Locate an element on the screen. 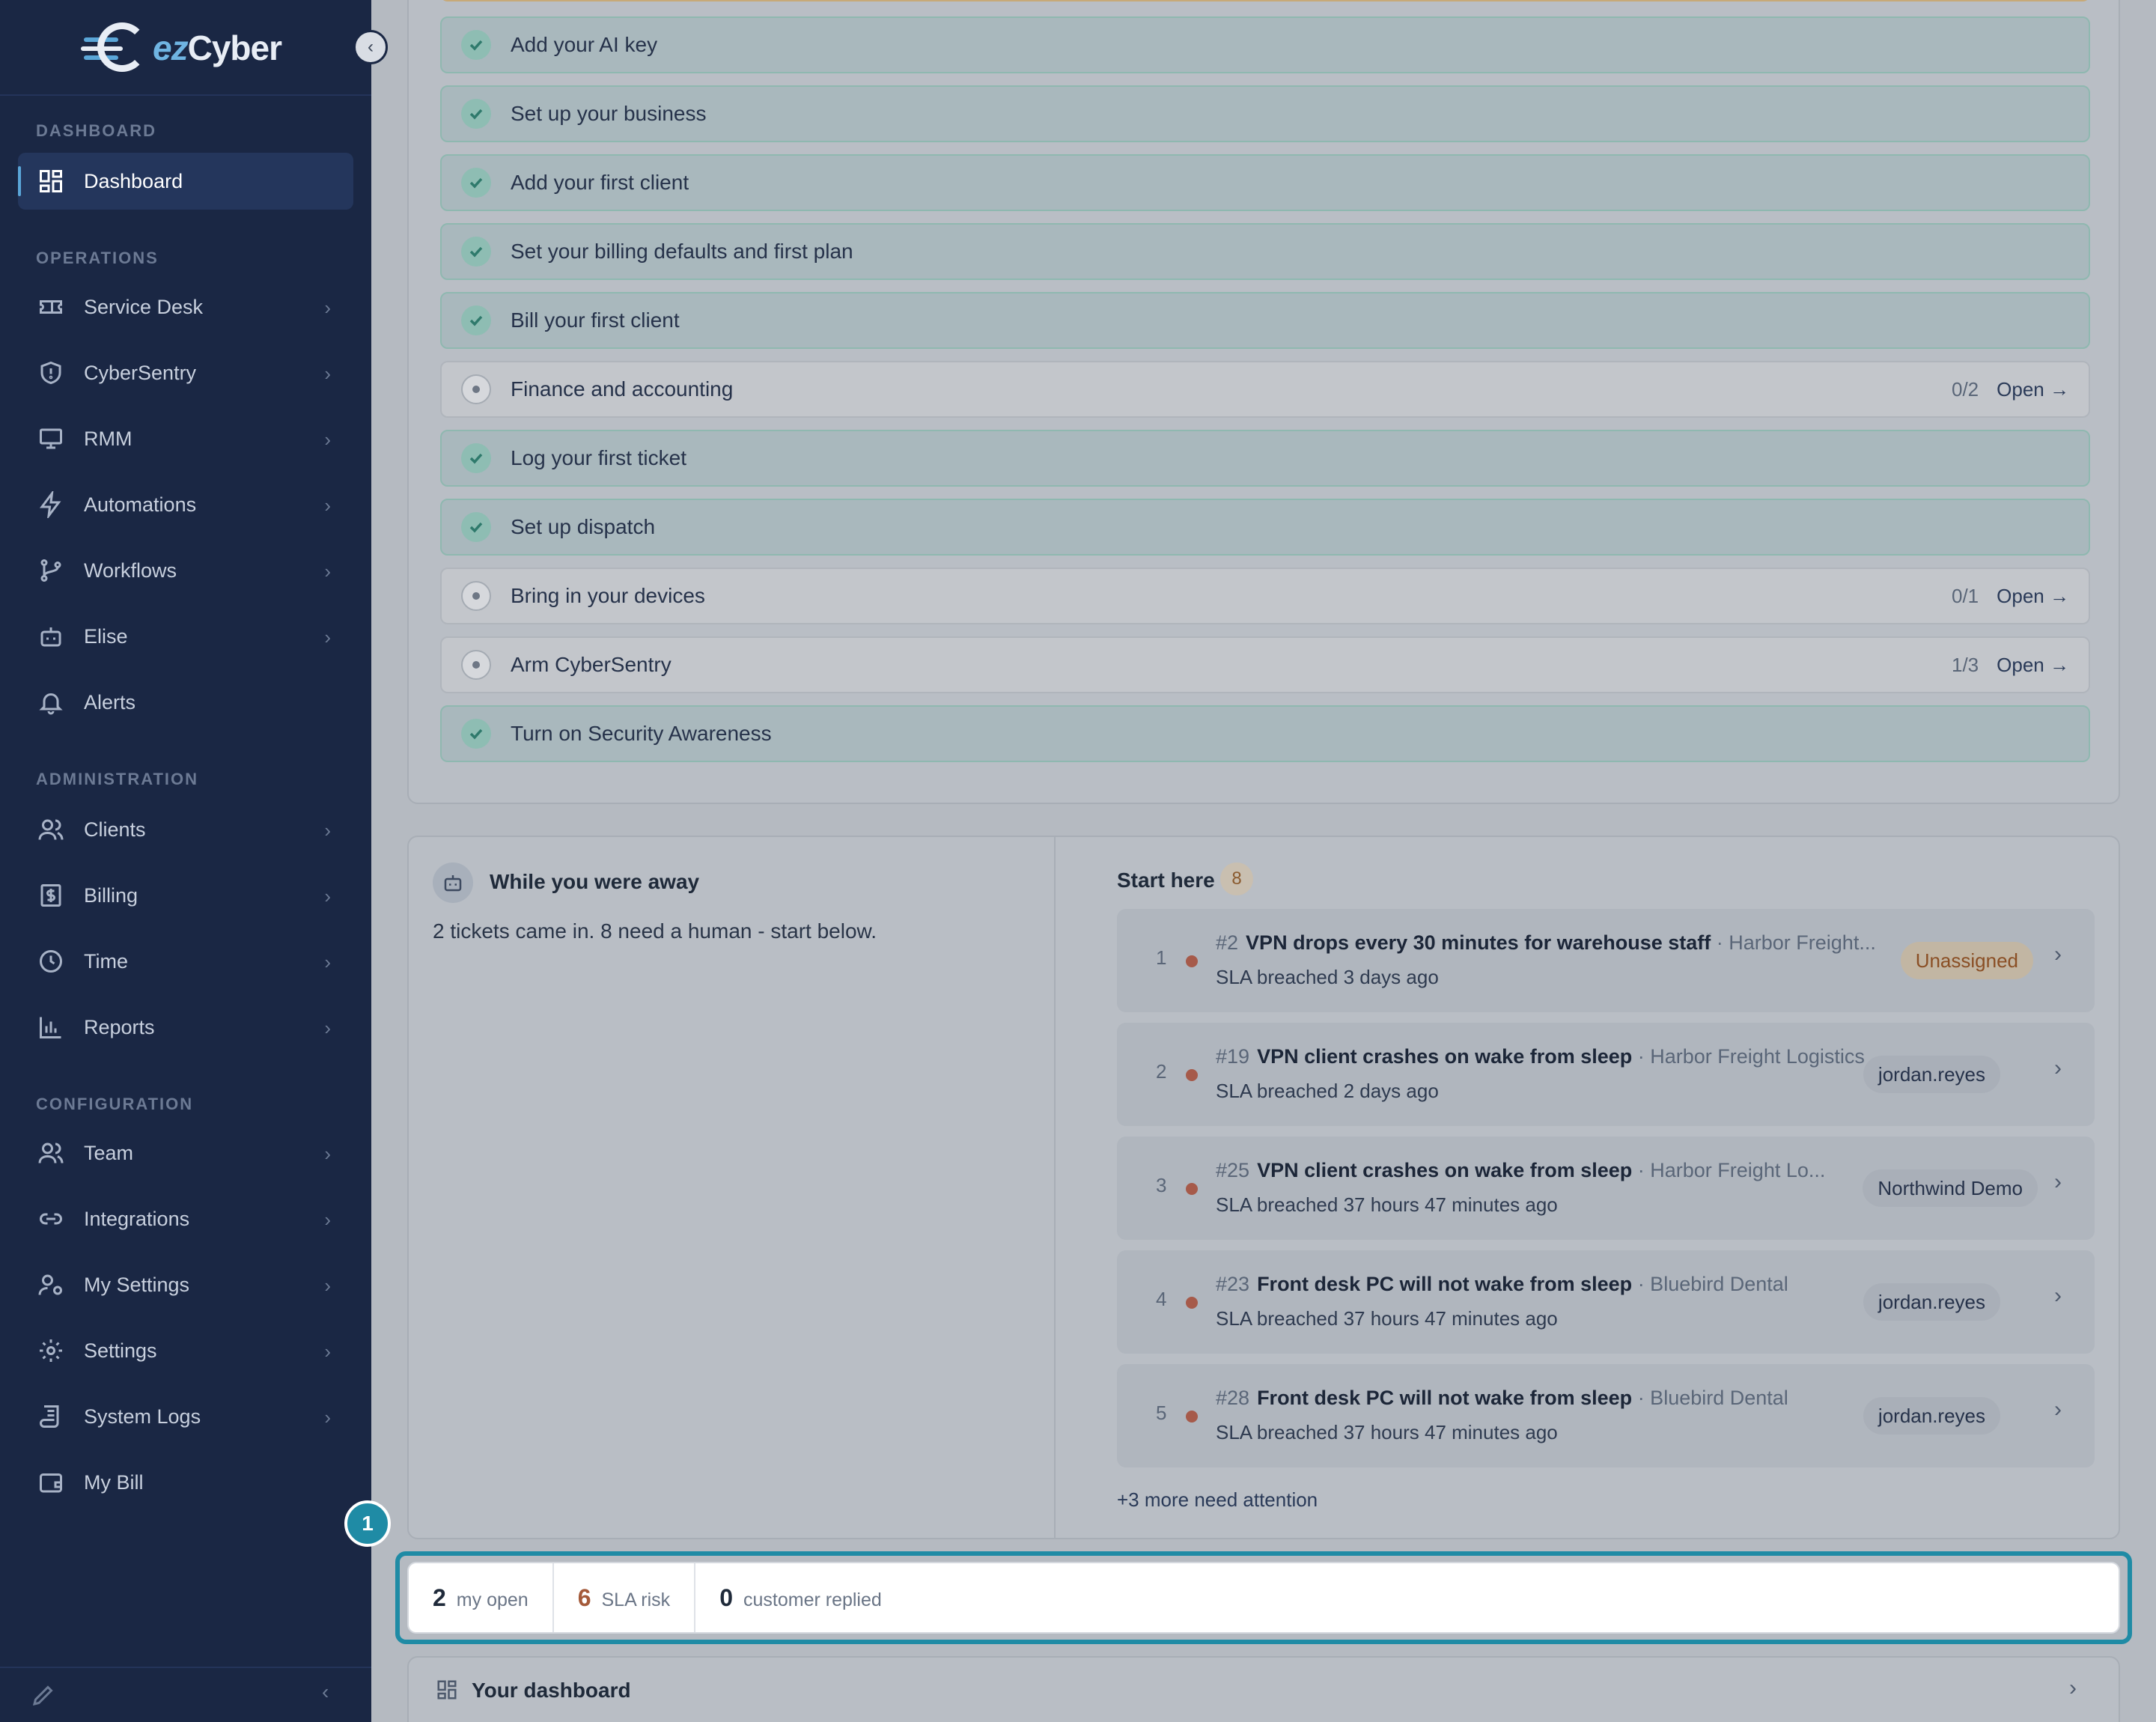  sidebar-item-rmm: RMM › is located at coordinates (185, 438).